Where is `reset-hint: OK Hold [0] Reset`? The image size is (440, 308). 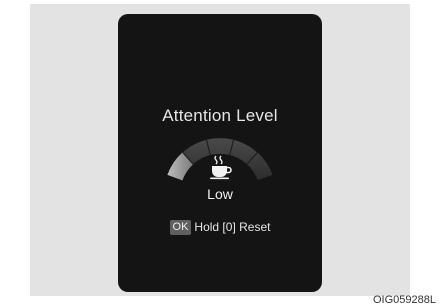
reset-hint: OK Hold [0] Reset is located at coordinates (220, 227).